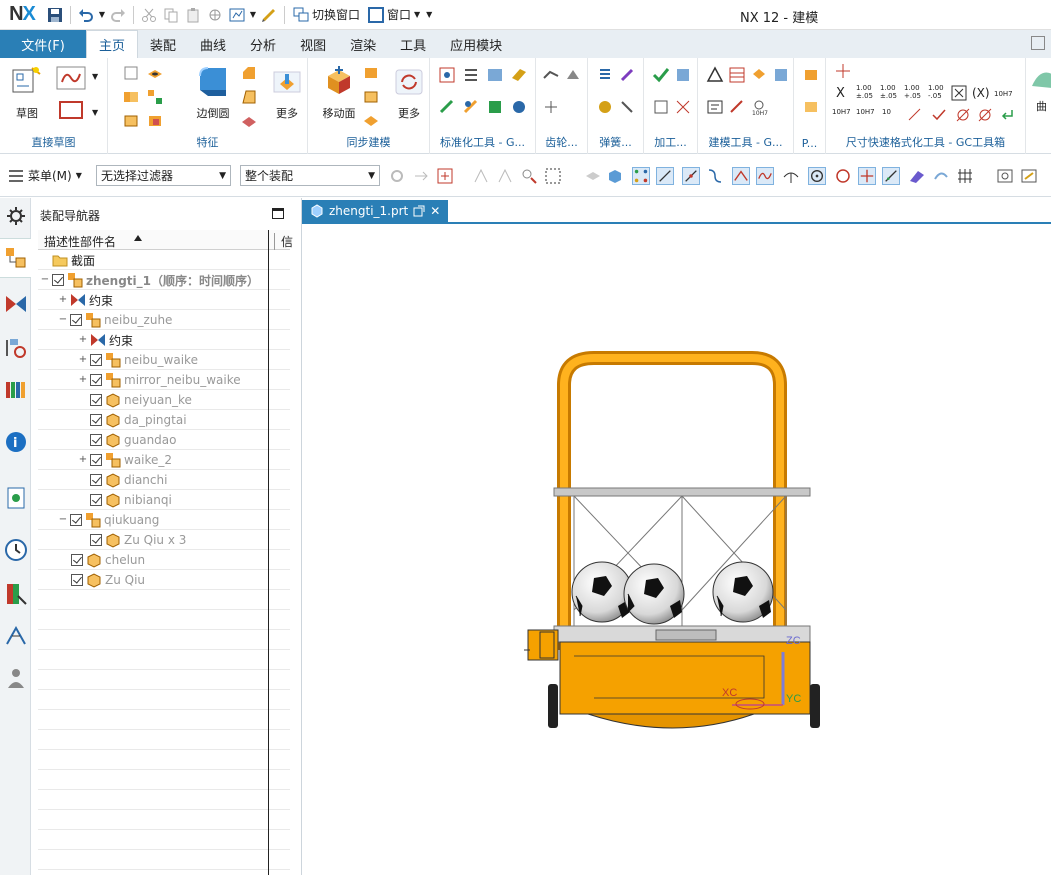  I want to click on zoom-window-icon, so click(1005, 176).